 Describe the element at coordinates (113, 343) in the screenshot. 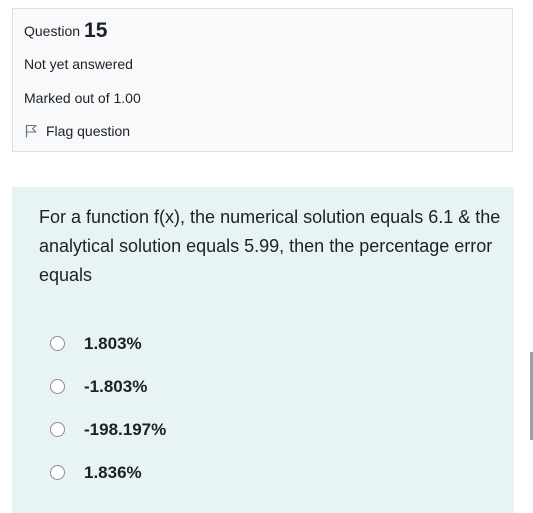

I see `answer-option-label: 1.803%` at that location.